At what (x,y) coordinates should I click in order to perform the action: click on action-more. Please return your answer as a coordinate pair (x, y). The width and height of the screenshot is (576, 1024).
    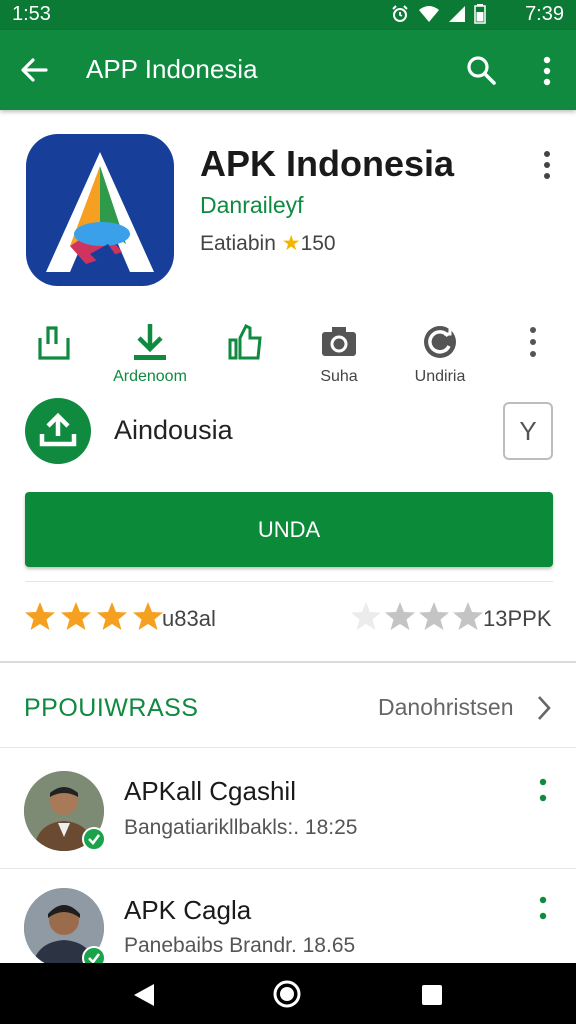
    Looking at the image, I should click on (533, 345).